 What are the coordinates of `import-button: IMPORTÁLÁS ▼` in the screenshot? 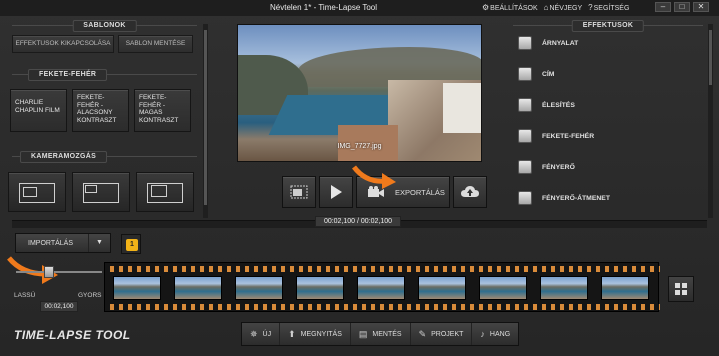 It's located at (63, 243).